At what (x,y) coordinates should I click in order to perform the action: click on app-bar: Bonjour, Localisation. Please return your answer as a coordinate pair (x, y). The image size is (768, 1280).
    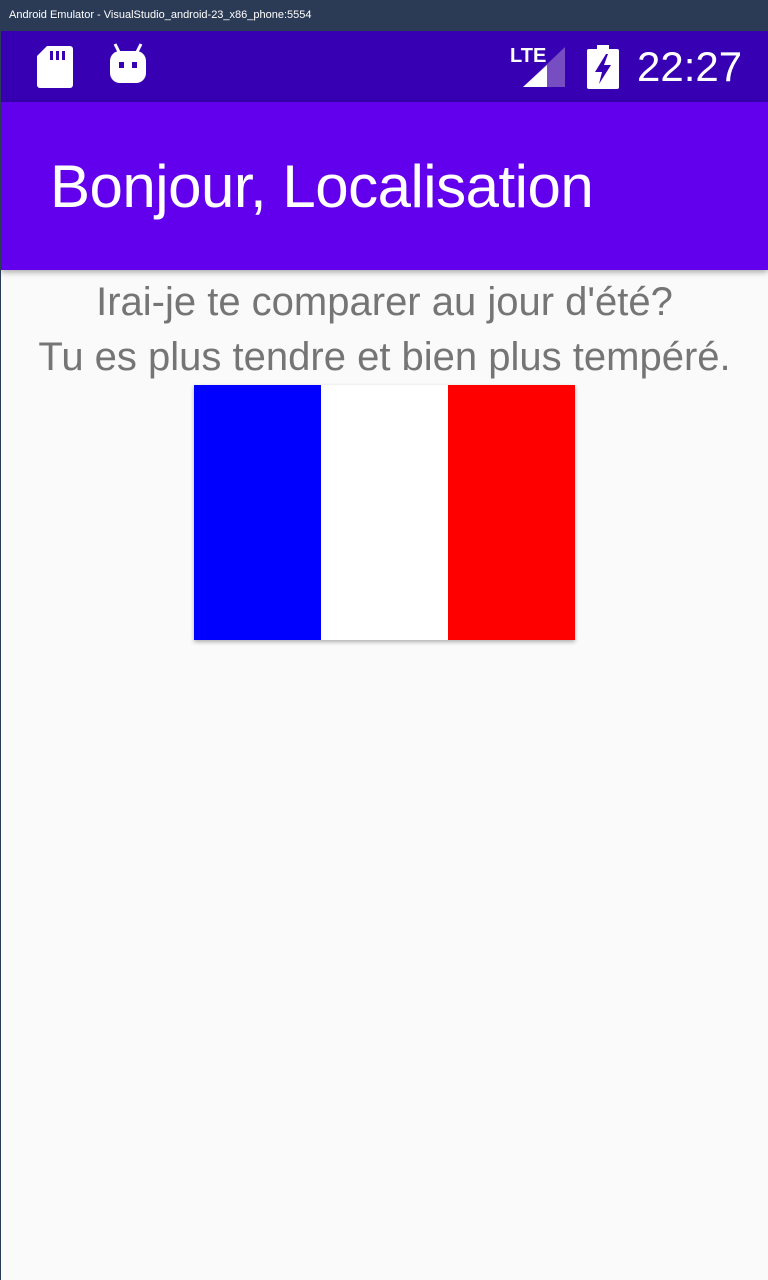
    Looking at the image, I should click on (384, 186).